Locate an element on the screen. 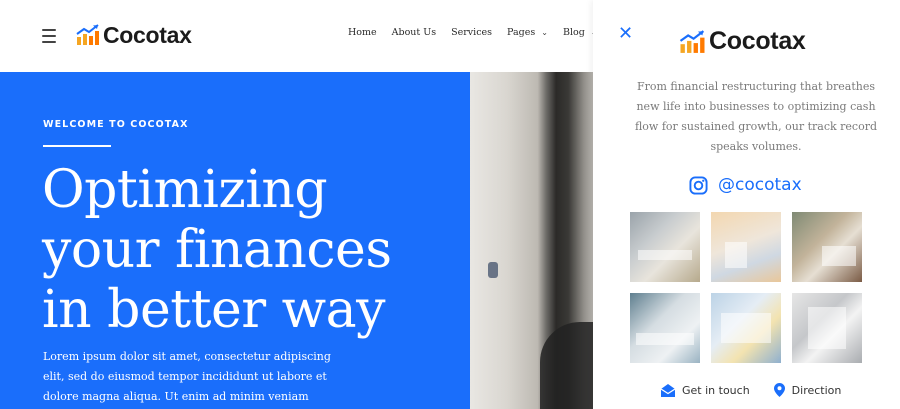 The height and width of the screenshot is (409, 900). nav-about-us: About Us is located at coordinates (414, 32).